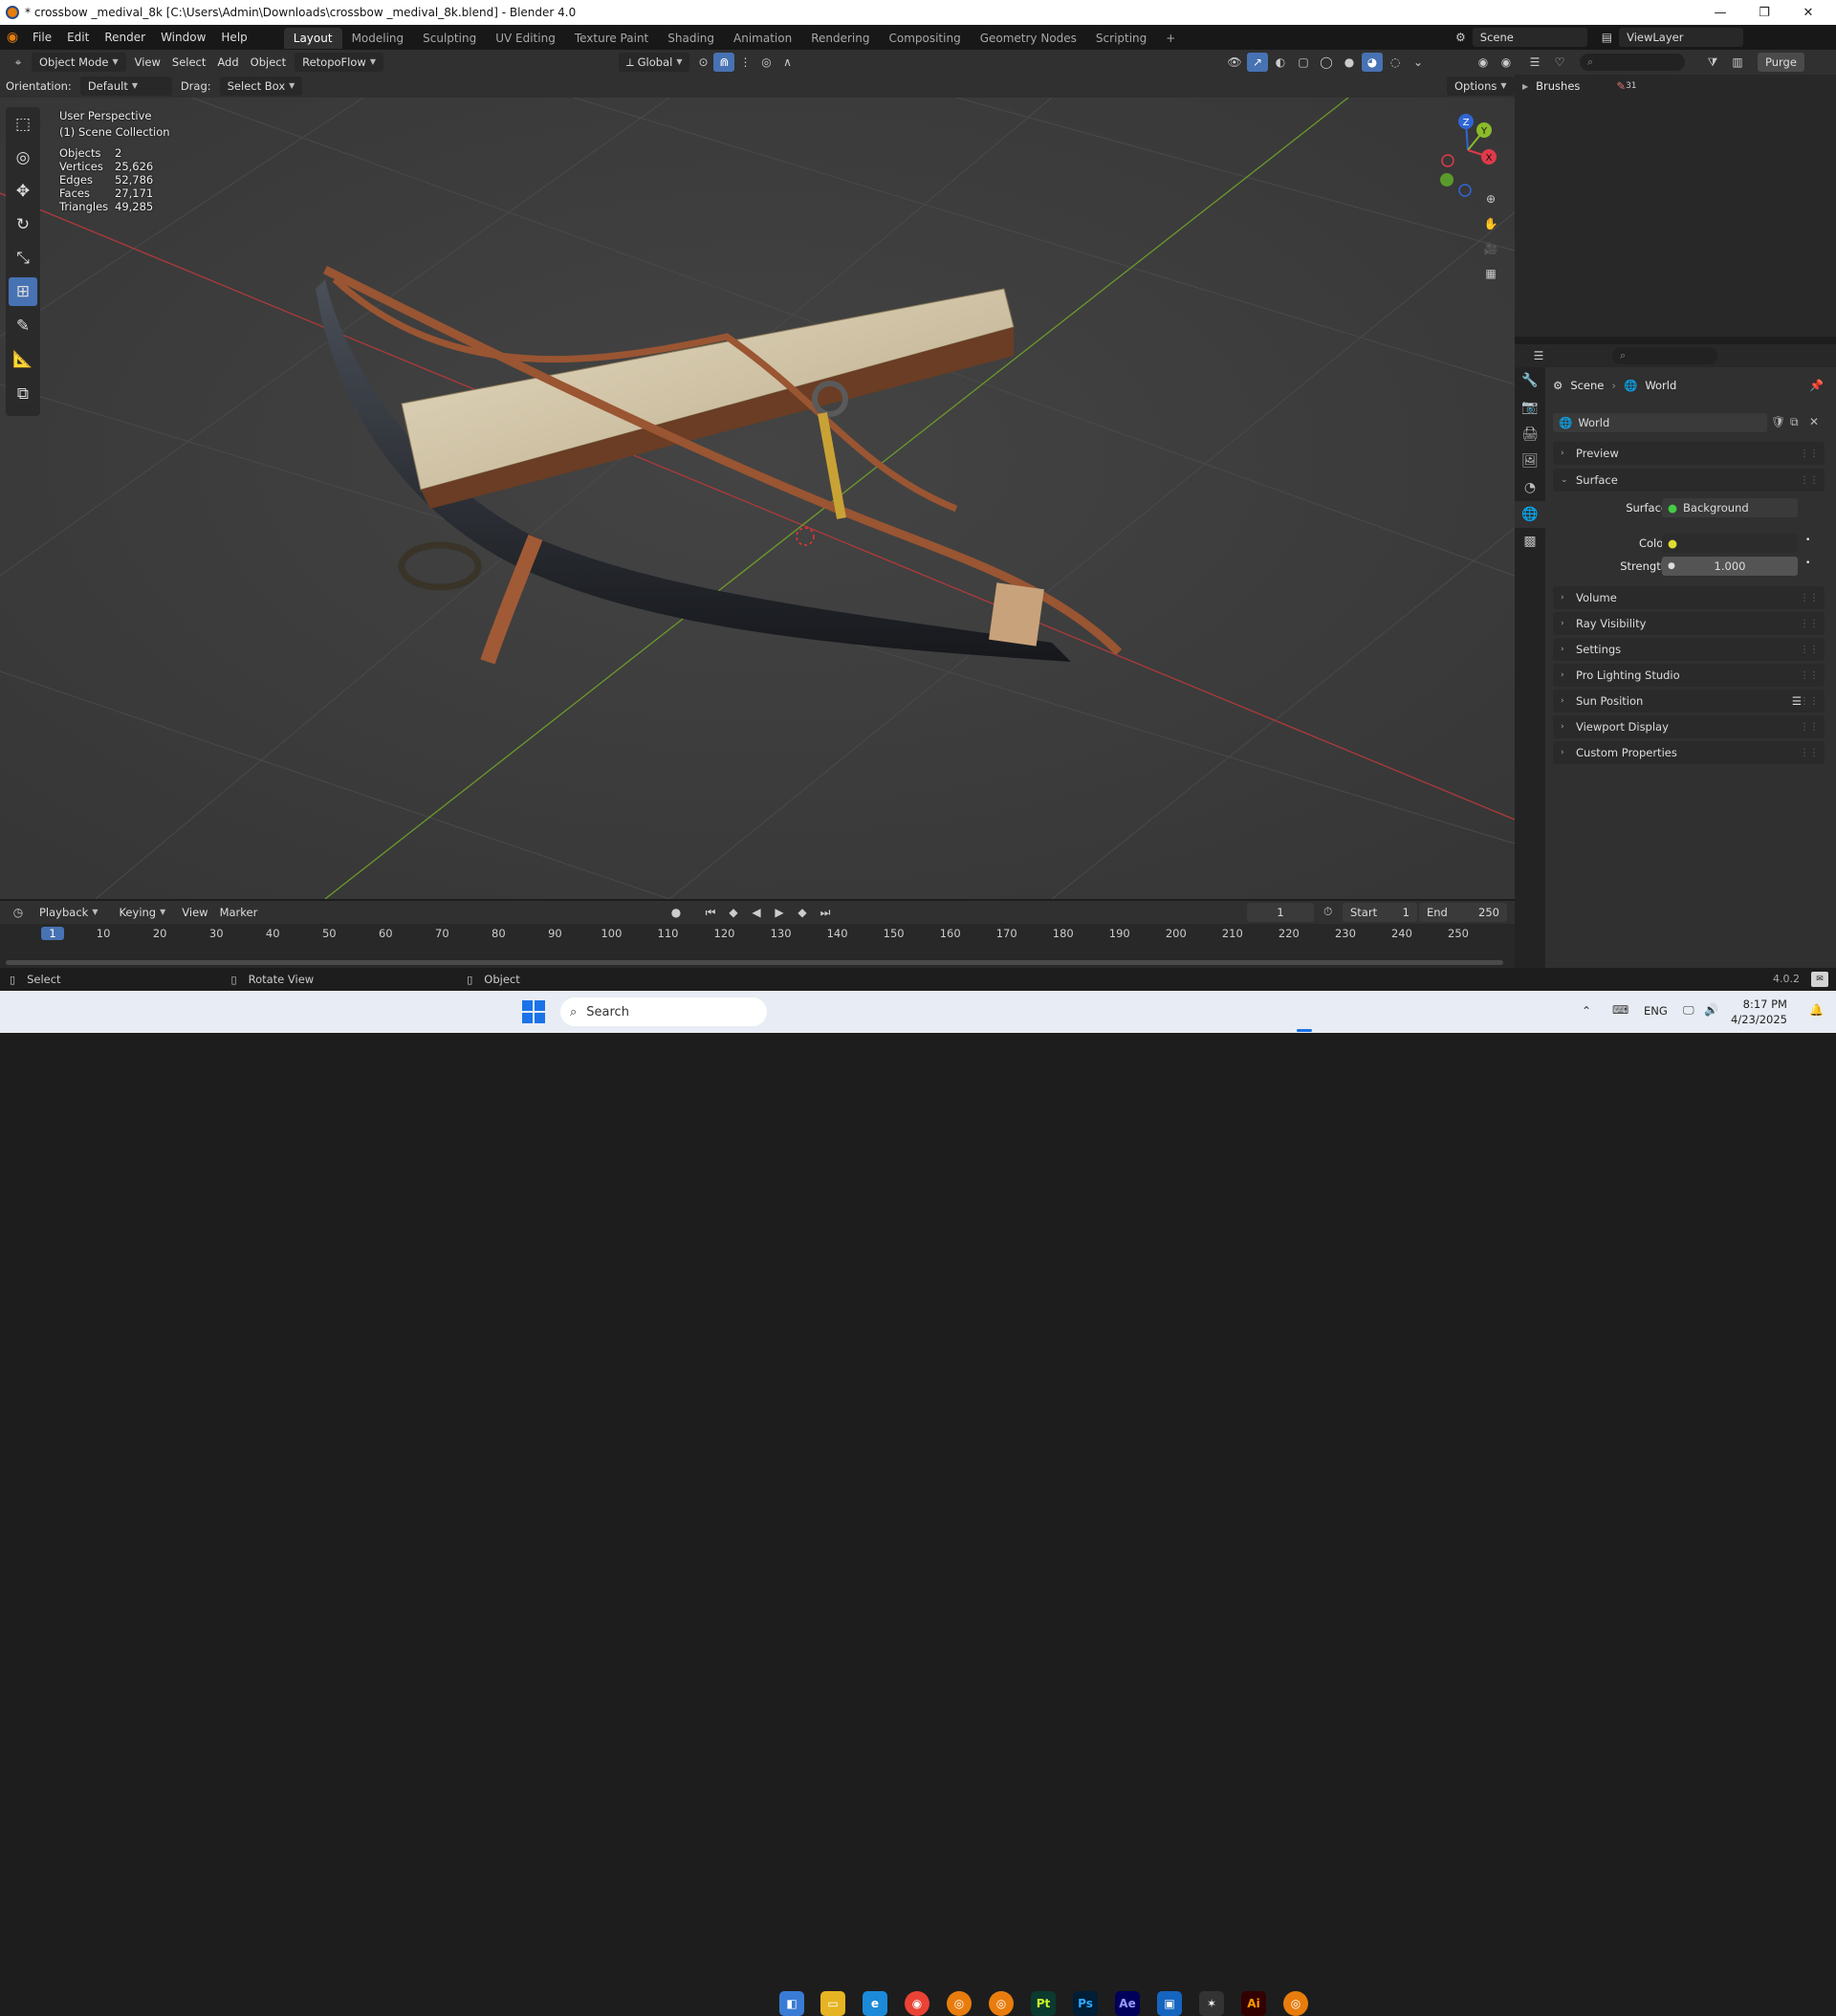  What do you see at coordinates (703, 62) in the screenshot?
I see `pivot-icon: ⊙` at bounding box center [703, 62].